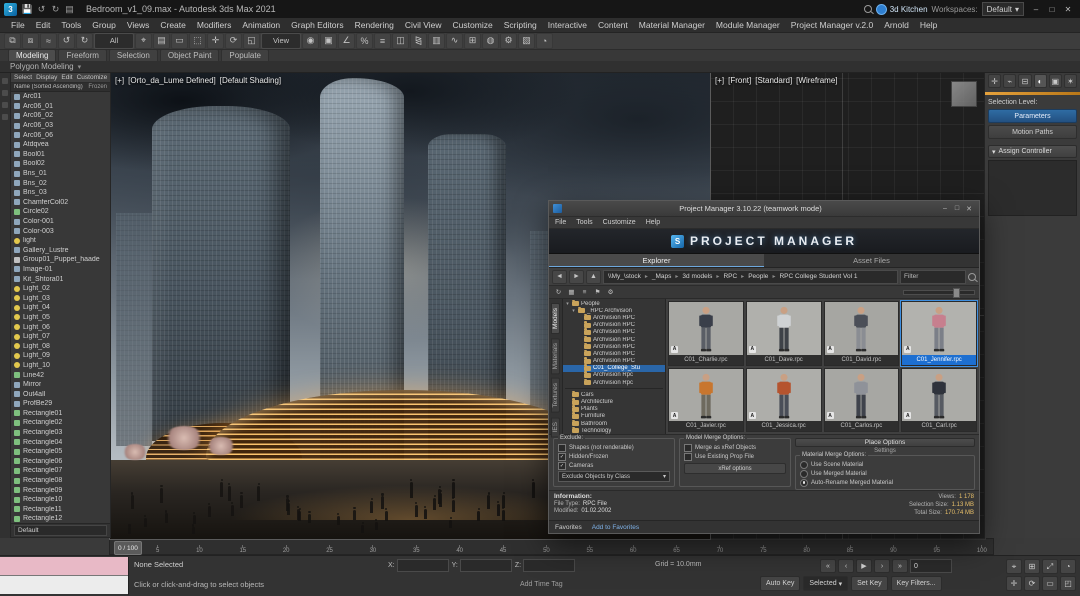 Image resolution: width=1080 pixels, height=596 pixels. Describe the element at coordinates (864, 566) in the screenshot. I see `playback-button: ▶` at that location.